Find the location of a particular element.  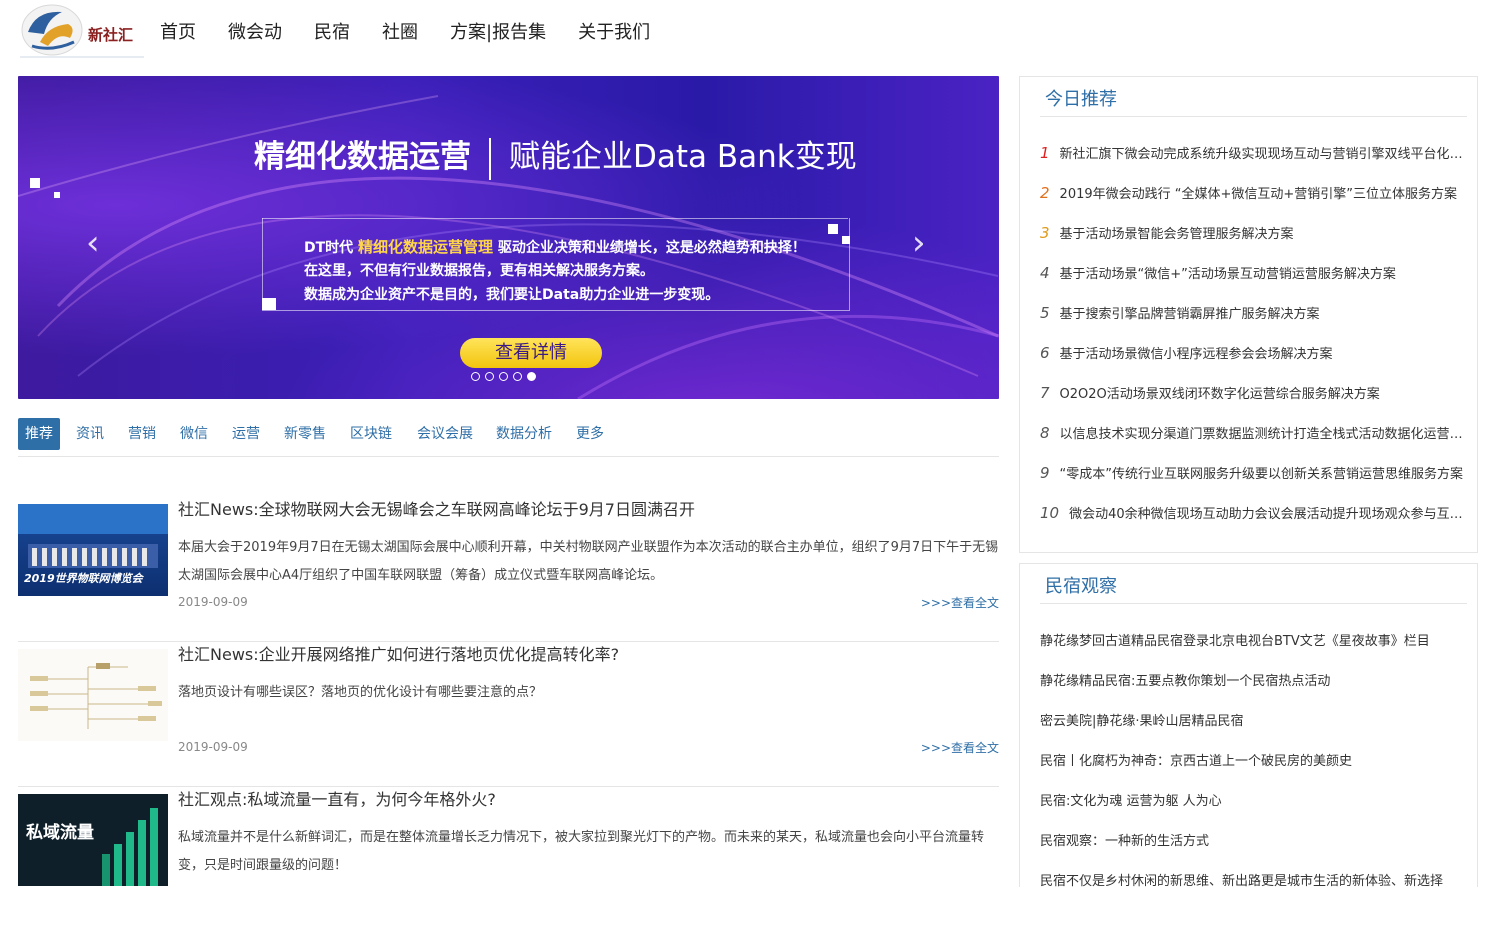

panel-title: 今日推荐 is located at coordinates (1081, 99).